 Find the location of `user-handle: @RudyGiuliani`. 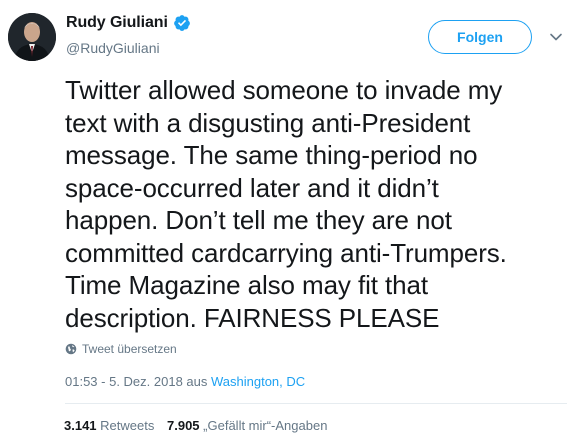

user-handle: @RudyGiuliani is located at coordinates (113, 48).